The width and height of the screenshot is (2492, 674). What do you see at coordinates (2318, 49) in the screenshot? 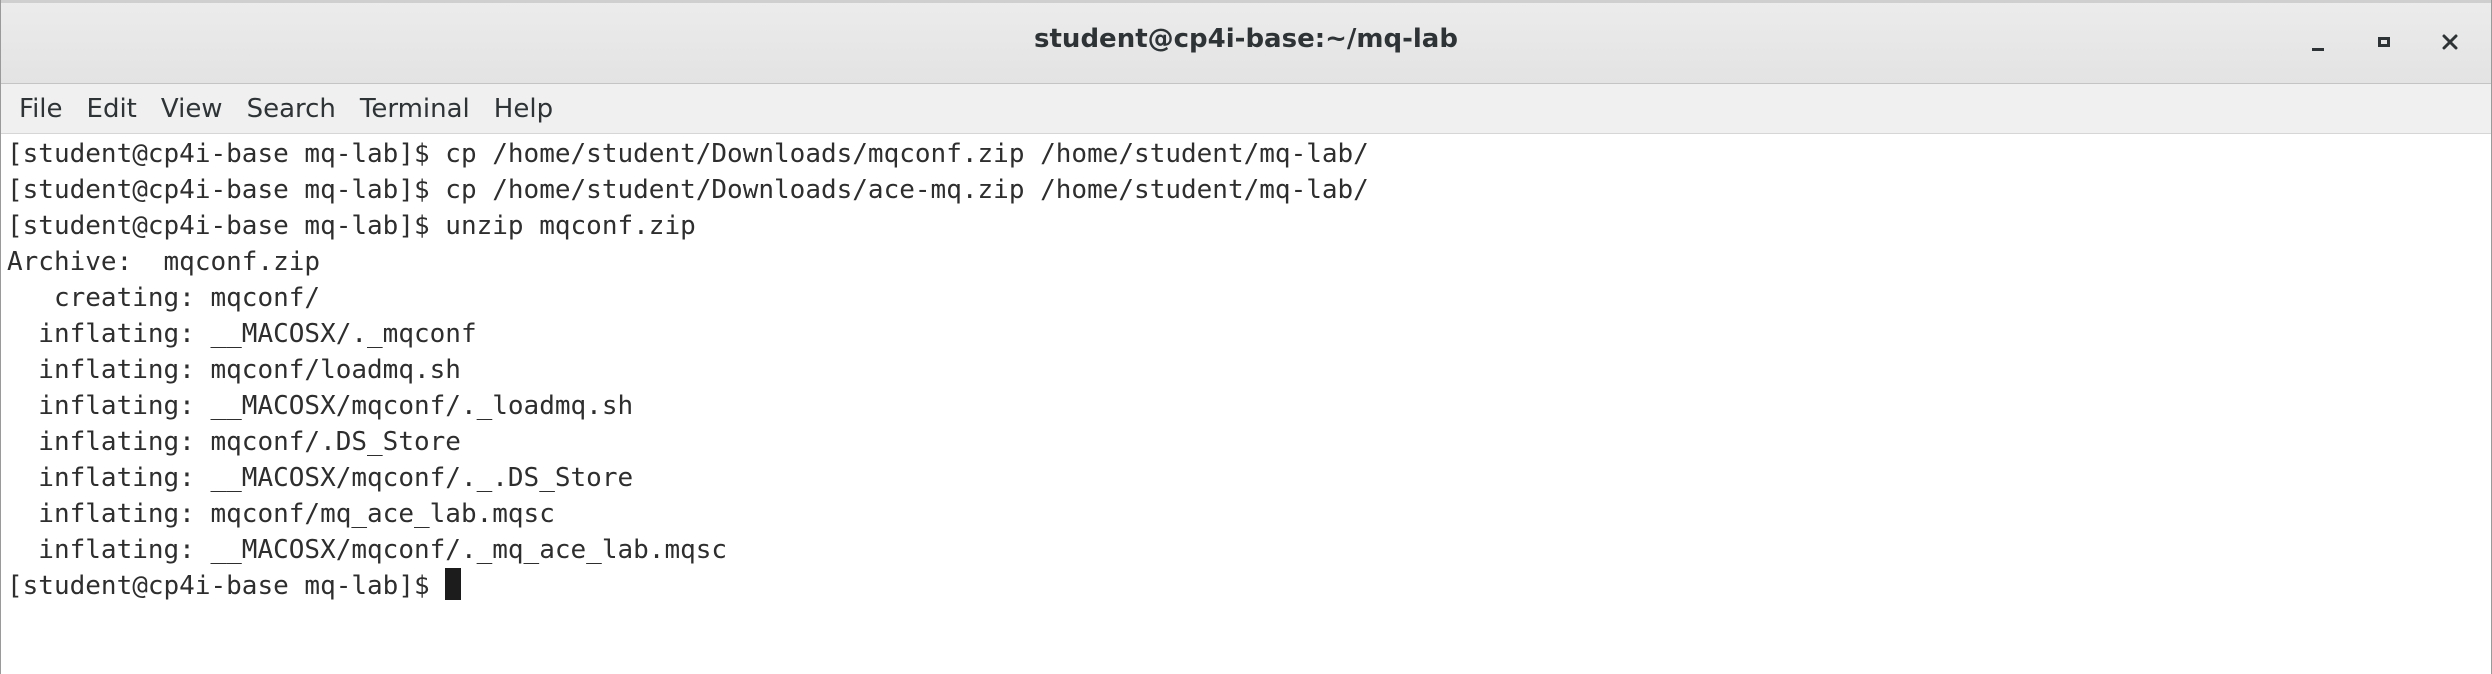
I see `minimize-icon` at bounding box center [2318, 49].